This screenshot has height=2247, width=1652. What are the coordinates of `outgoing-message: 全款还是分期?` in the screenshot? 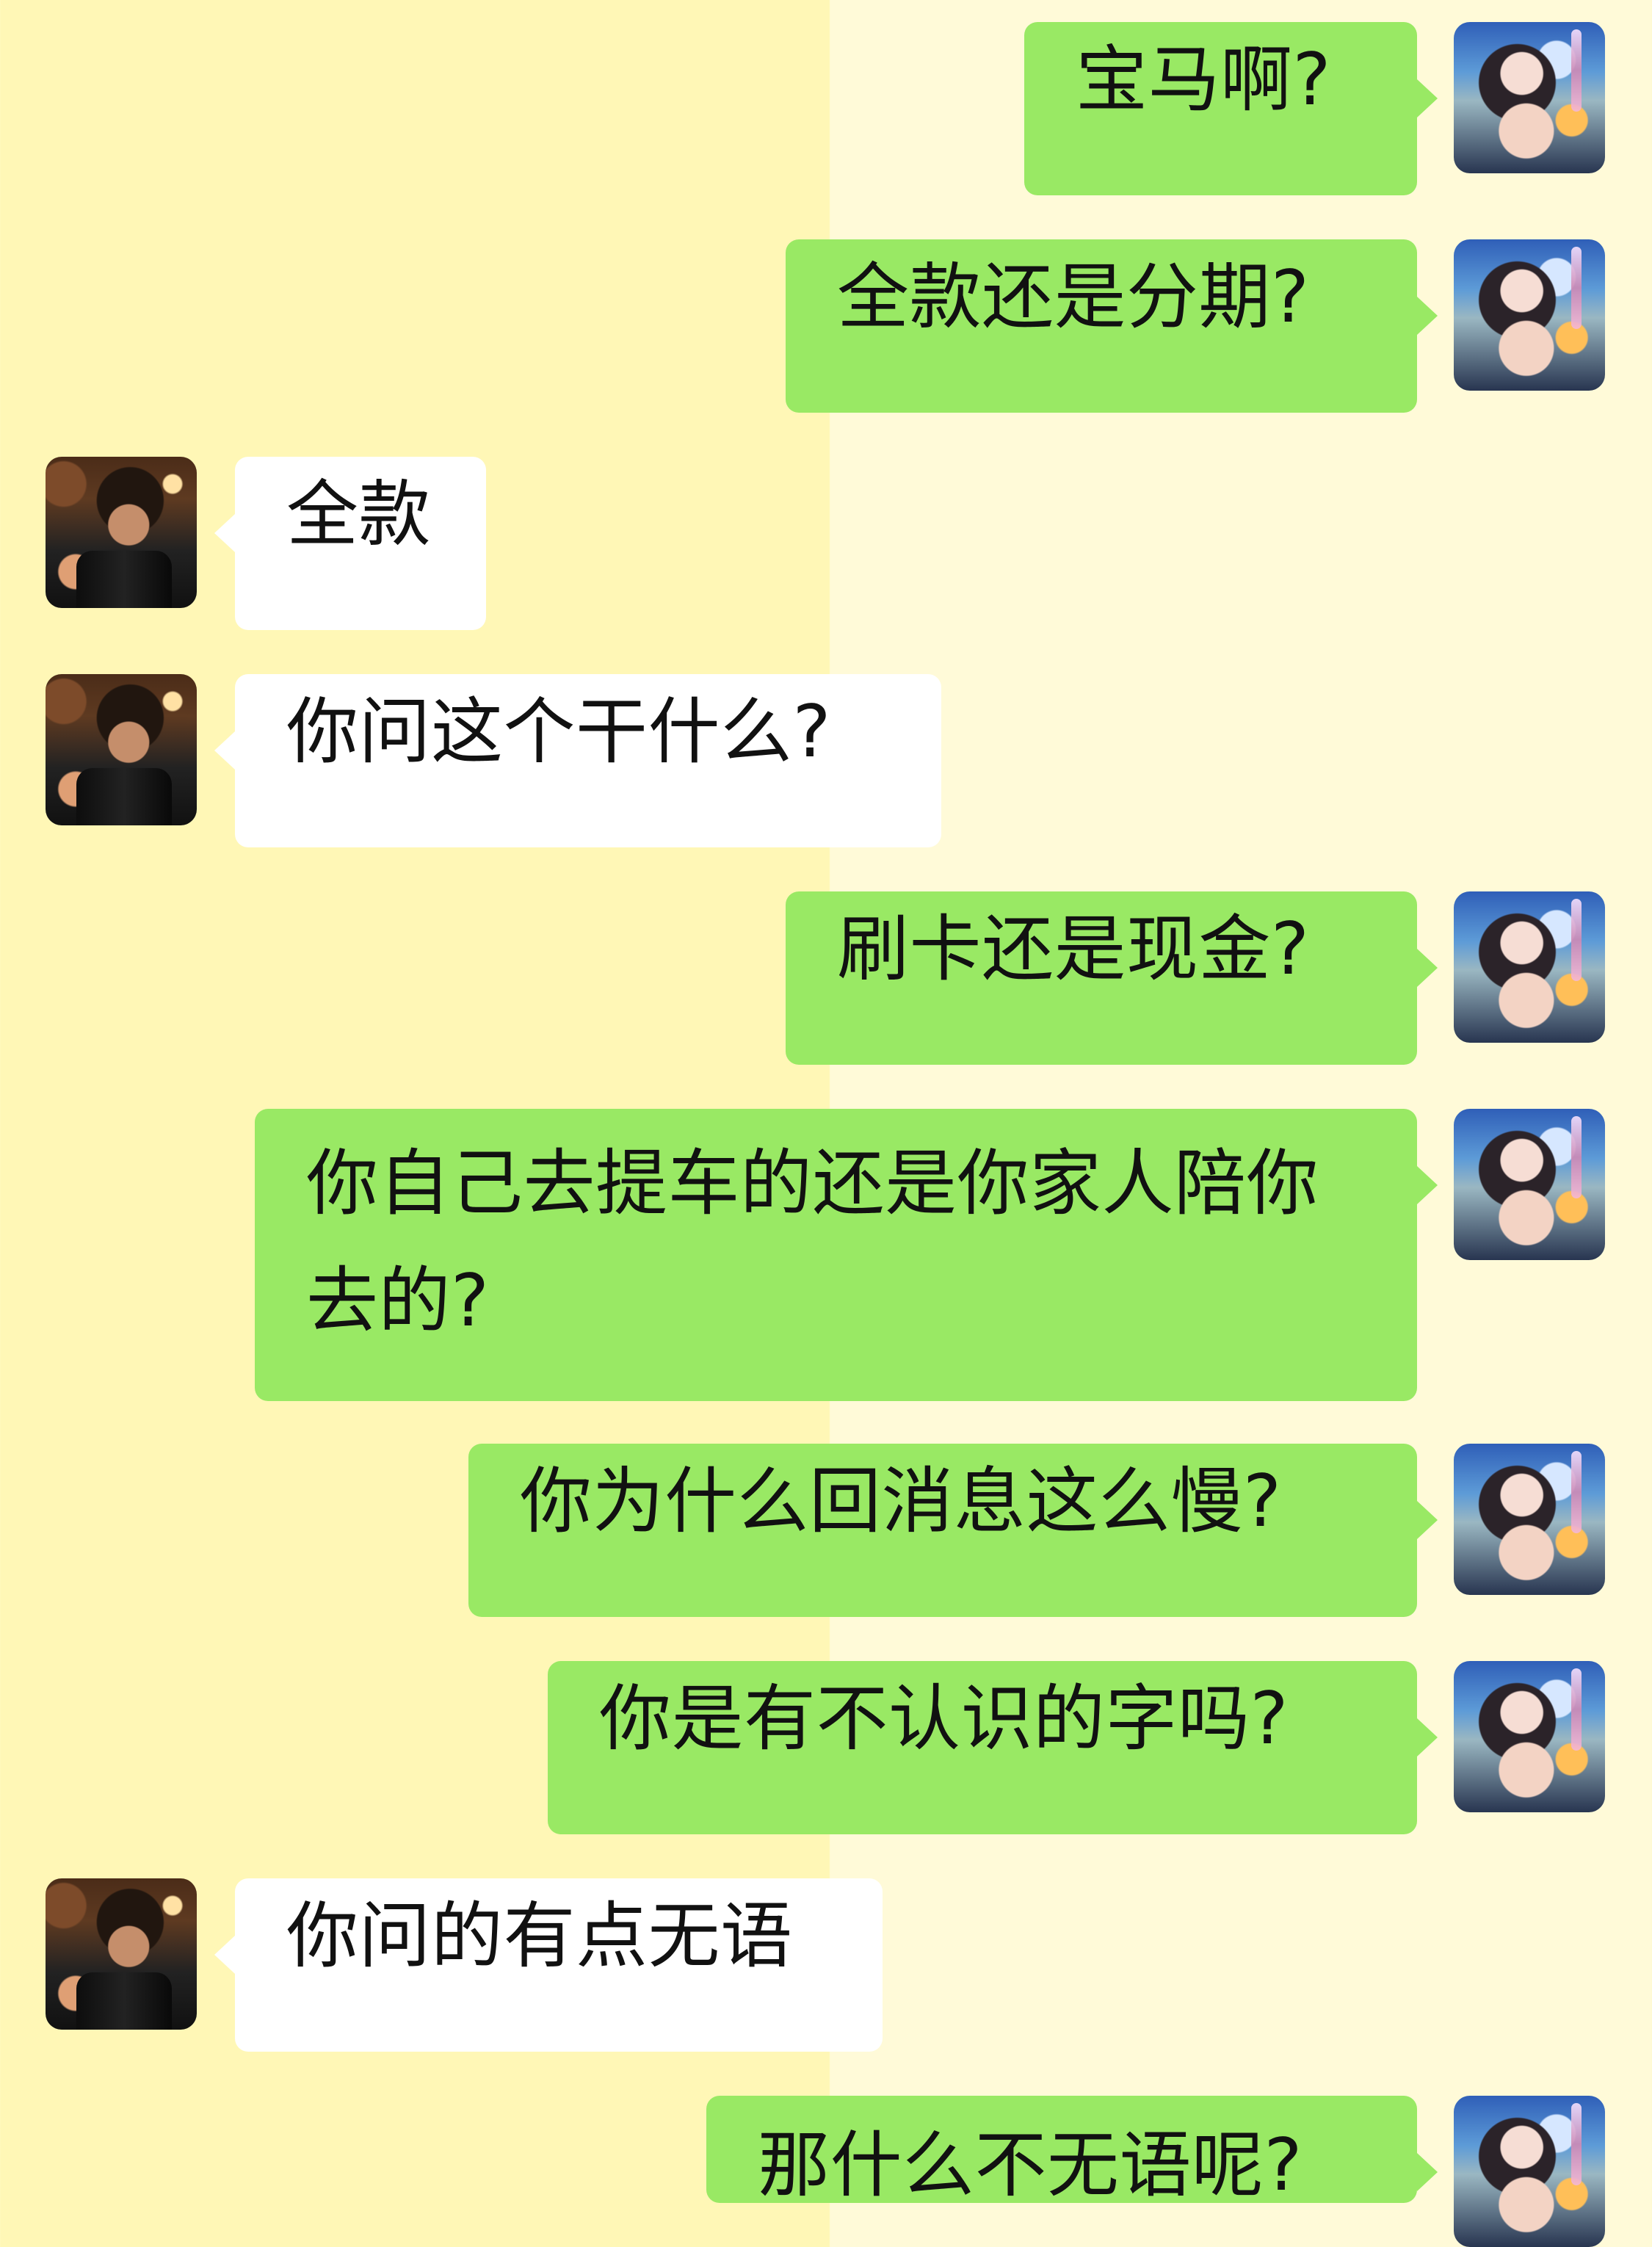 It's located at (1101, 326).